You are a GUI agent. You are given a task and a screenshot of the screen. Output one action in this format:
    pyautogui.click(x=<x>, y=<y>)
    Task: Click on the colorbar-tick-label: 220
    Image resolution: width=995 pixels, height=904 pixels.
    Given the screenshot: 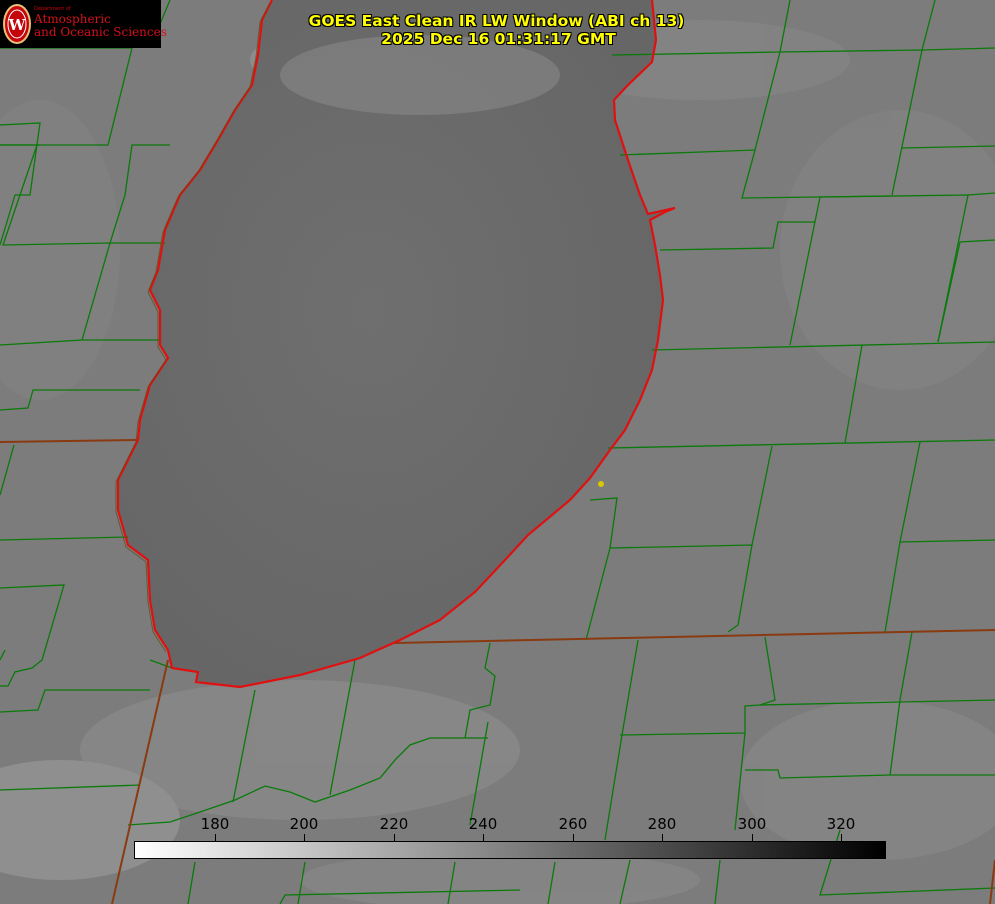 What is the action you would take?
    pyautogui.click(x=394, y=824)
    